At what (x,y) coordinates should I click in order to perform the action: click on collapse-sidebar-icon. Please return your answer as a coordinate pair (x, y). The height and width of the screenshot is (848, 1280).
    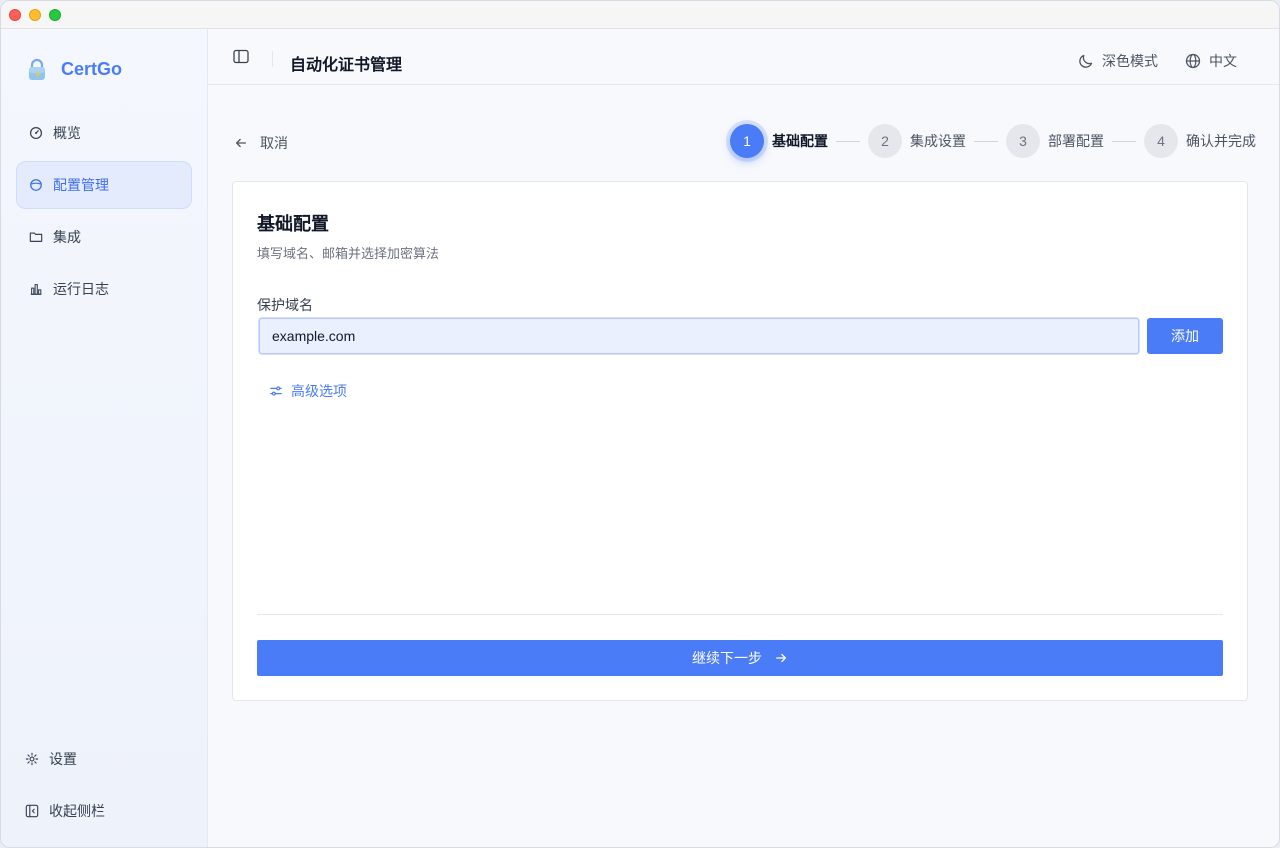
    Looking at the image, I should click on (32, 811).